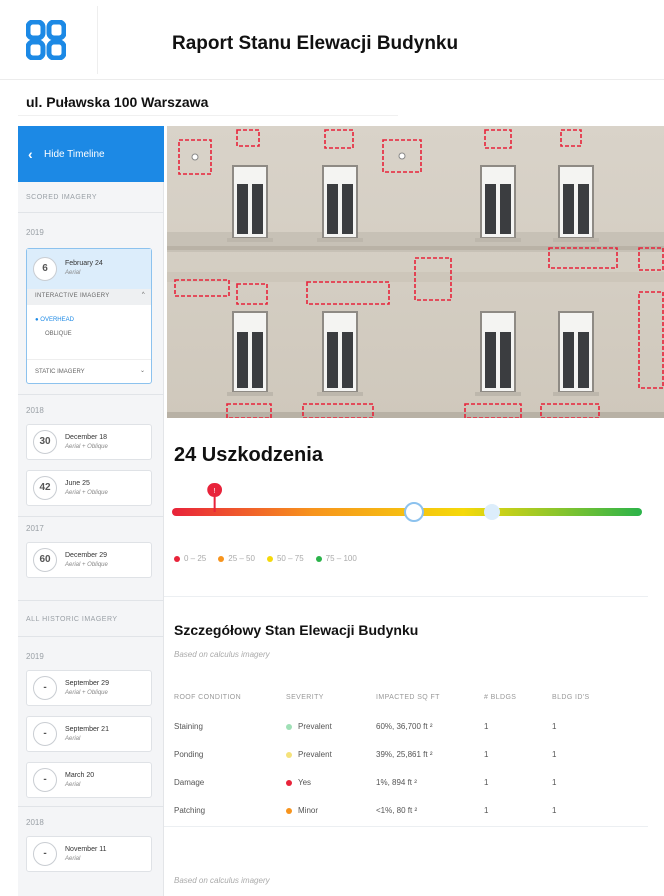  Describe the element at coordinates (222, 654) in the screenshot. I see `details-note: Based on calculus imagery` at that location.